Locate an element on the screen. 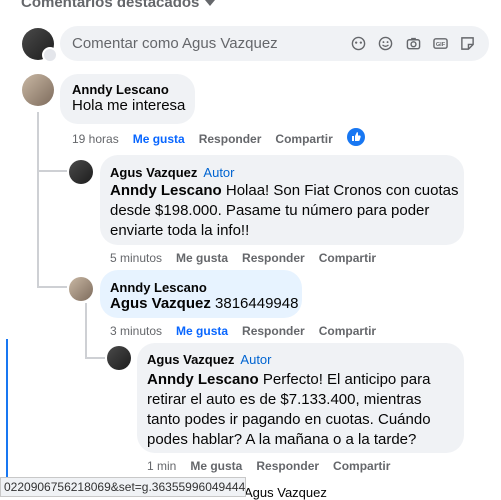 Image resolution: width=501 pixels, height=500 pixels. like-reaction-icon is located at coordinates (356, 137).